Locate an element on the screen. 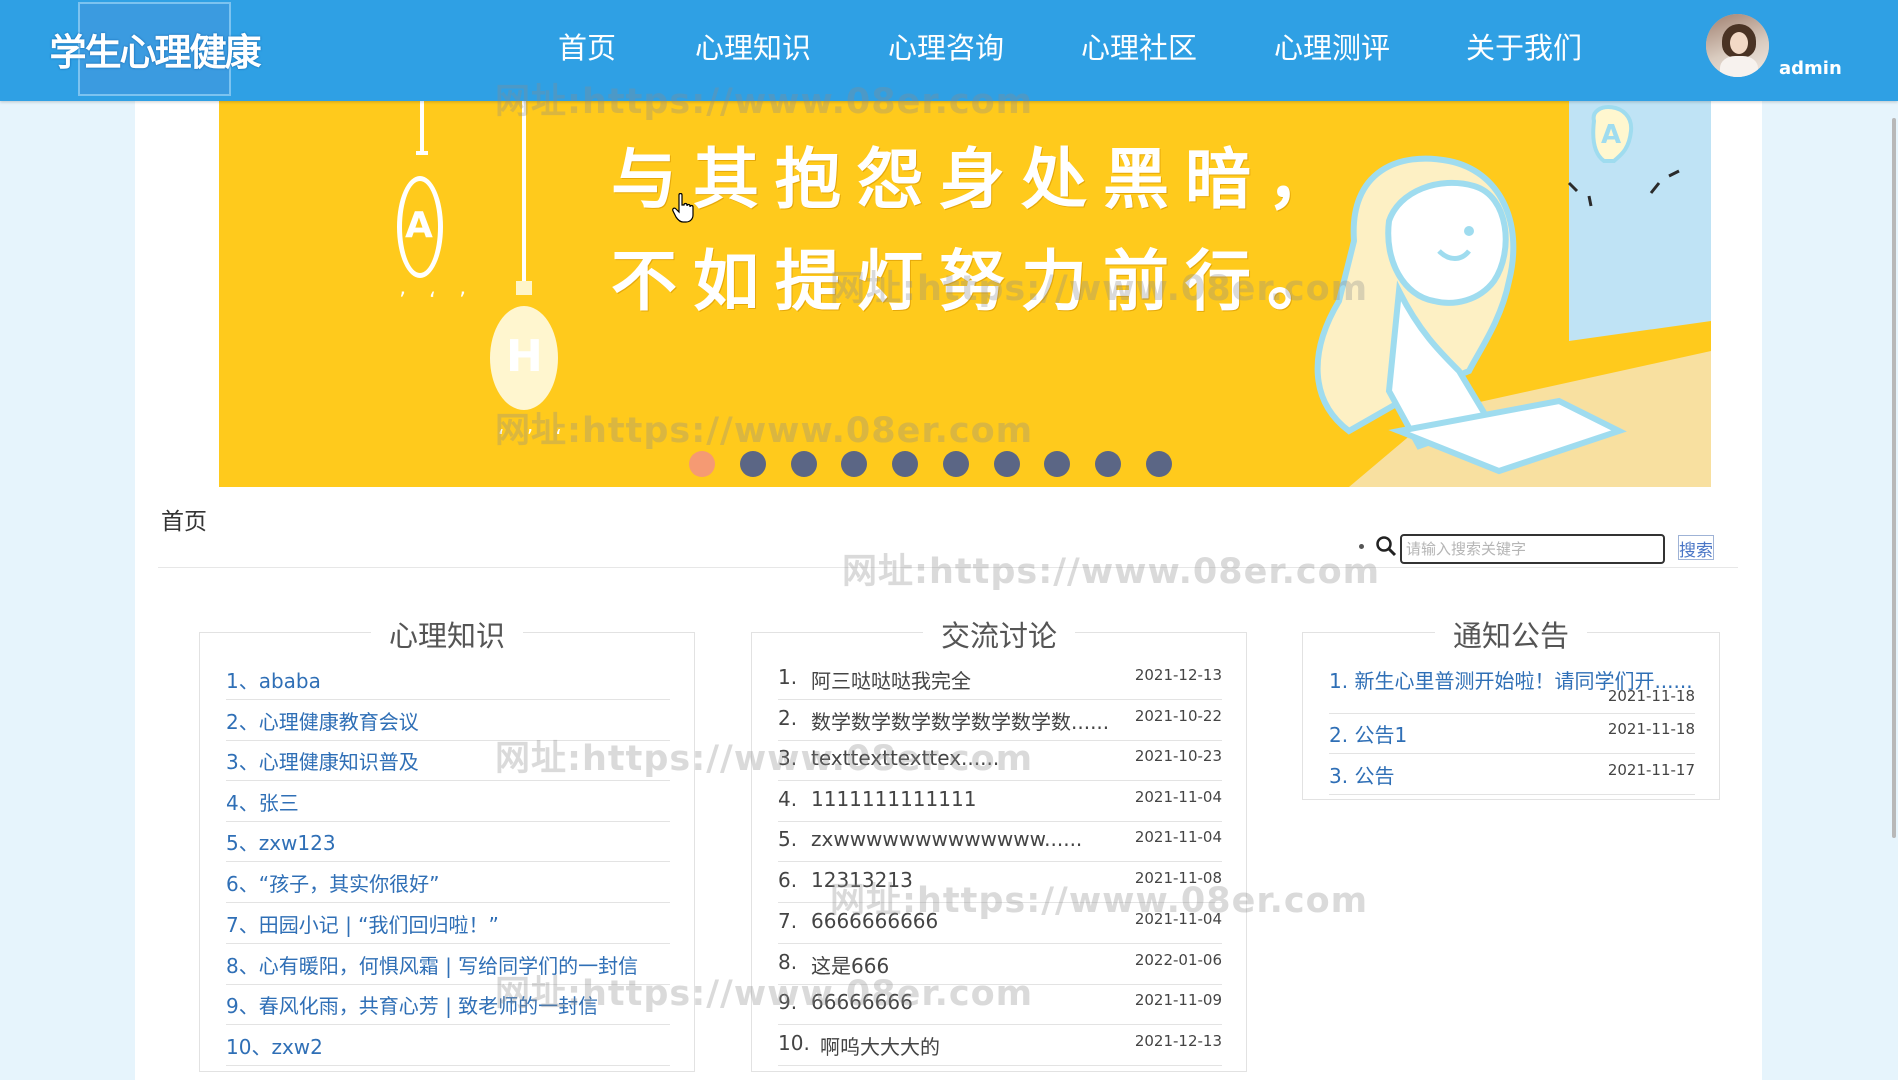 This screenshot has width=1898, height=1080. list-item: 5. zxwwwwwwwwwwwww...... 2021-11-04 is located at coordinates (1000, 841).